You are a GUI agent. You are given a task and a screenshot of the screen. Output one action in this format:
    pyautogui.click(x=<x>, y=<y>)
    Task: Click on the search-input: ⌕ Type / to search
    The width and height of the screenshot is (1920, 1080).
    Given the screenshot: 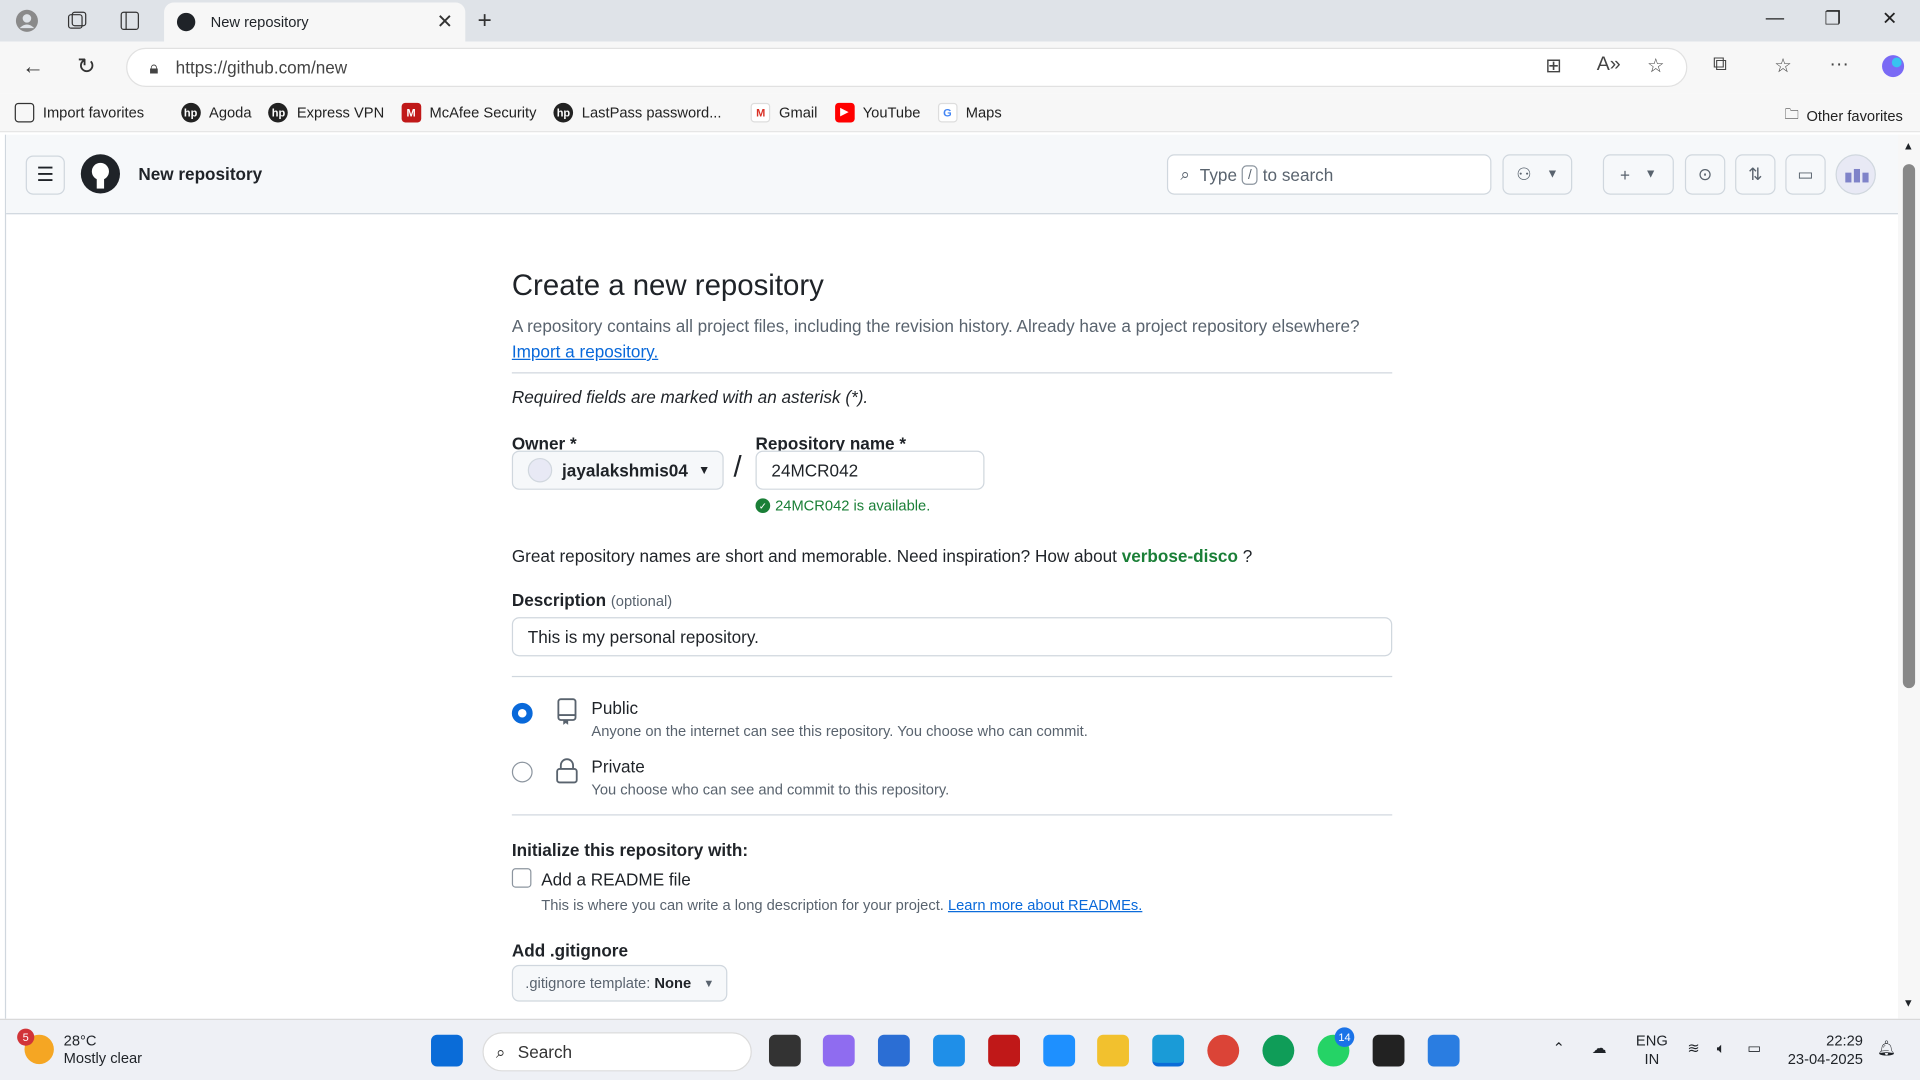 What is the action you would take?
    pyautogui.click(x=1329, y=174)
    